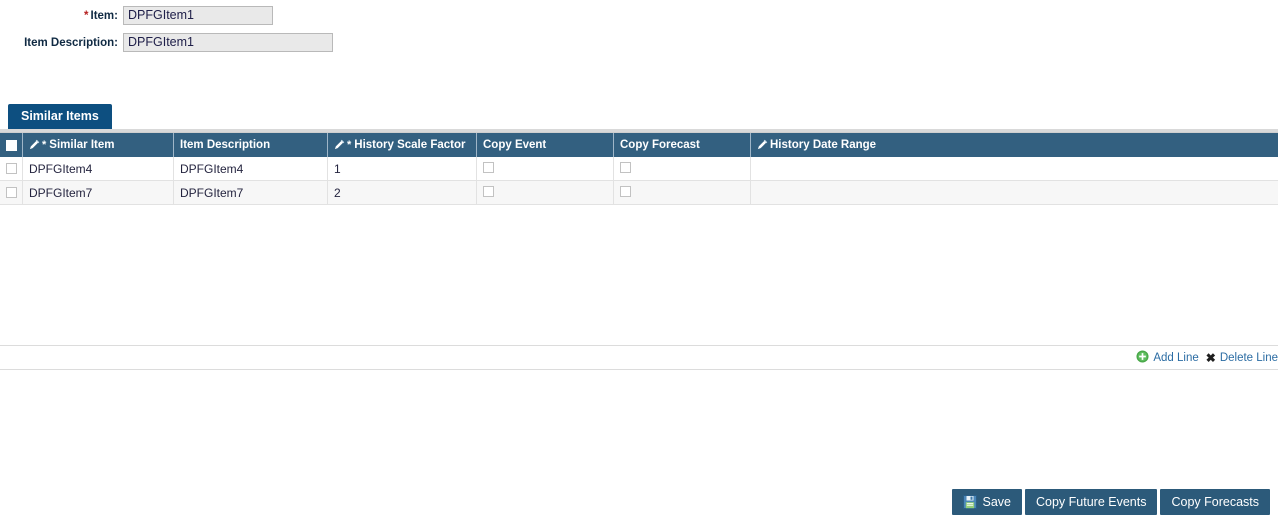  Describe the element at coordinates (104, 15) in the screenshot. I see `item-label-text: Item:` at that location.